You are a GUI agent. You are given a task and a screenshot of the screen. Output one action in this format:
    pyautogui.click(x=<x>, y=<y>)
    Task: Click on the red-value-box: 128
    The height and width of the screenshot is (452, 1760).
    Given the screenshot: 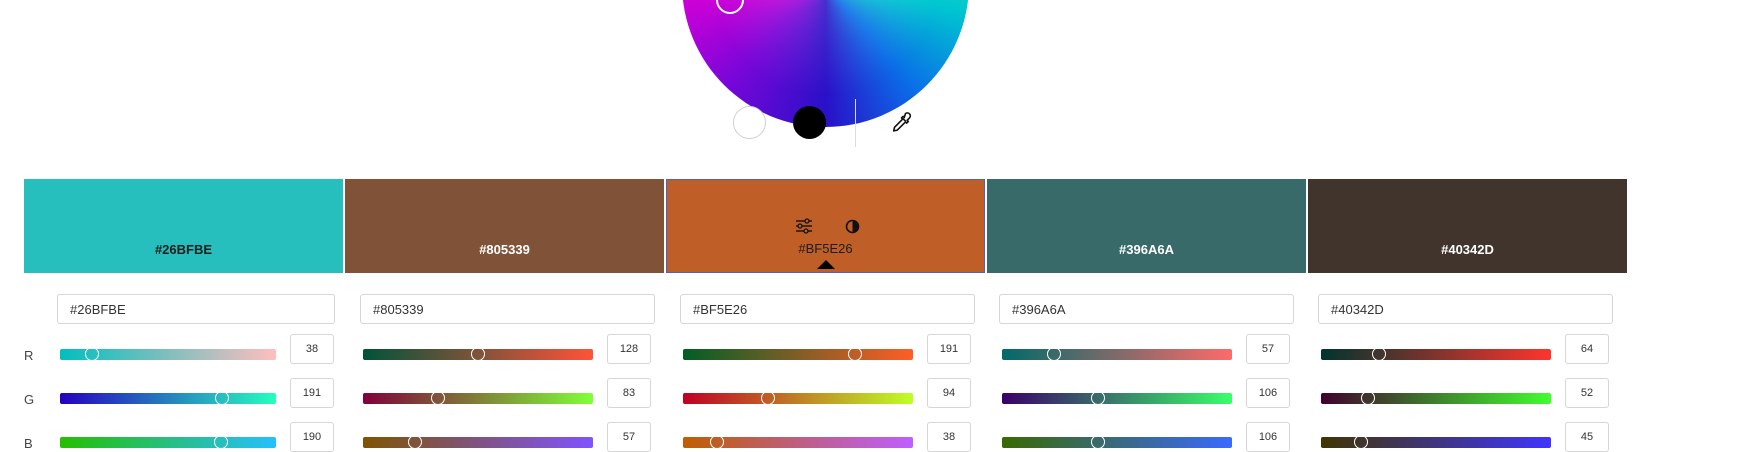 What is the action you would take?
    pyautogui.click(x=629, y=349)
    